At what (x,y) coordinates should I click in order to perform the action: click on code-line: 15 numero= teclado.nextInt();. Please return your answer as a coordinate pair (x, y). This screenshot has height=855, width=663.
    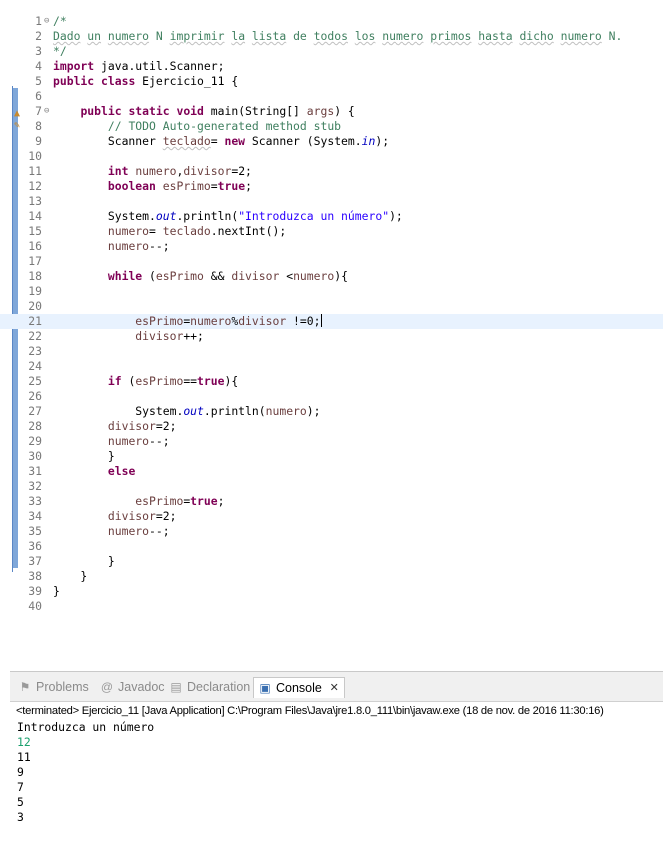
    Looking at the image, I should click on (331, 231).